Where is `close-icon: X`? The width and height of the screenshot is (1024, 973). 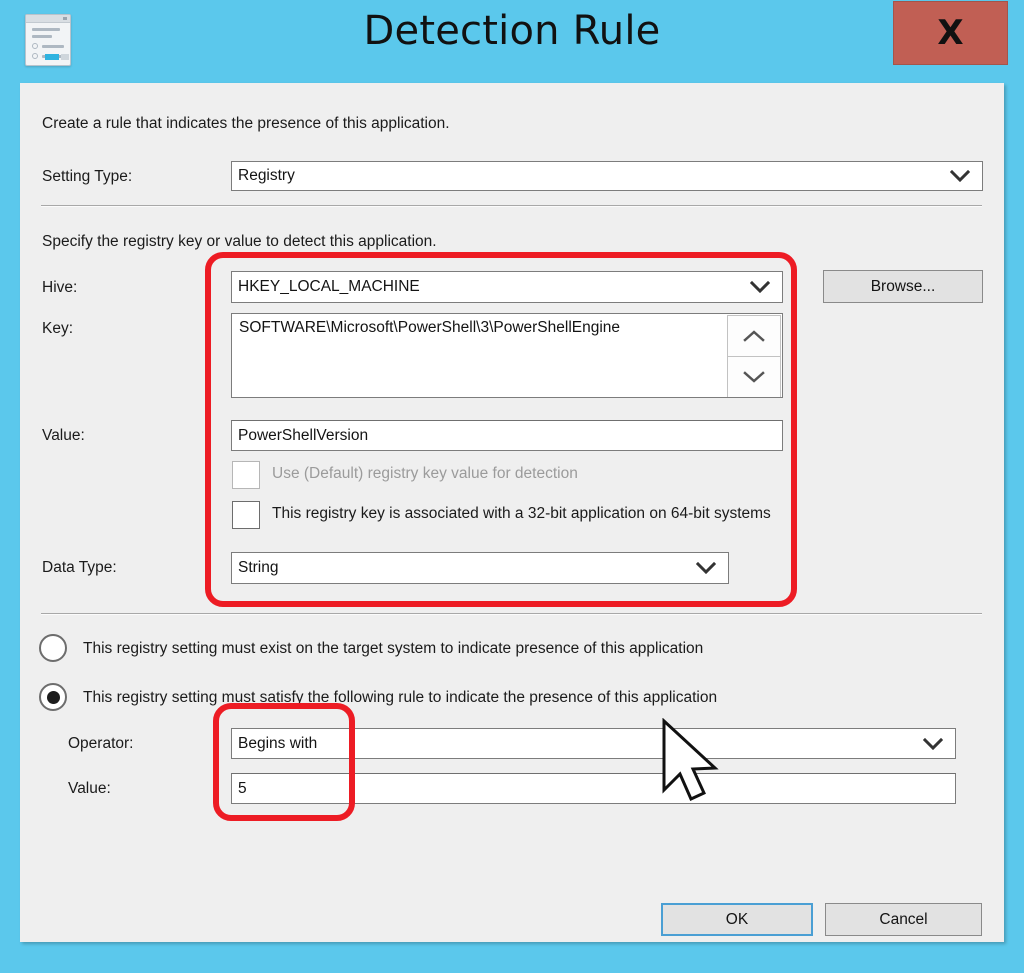
close-icon: X is located at coordinates (950, 33).